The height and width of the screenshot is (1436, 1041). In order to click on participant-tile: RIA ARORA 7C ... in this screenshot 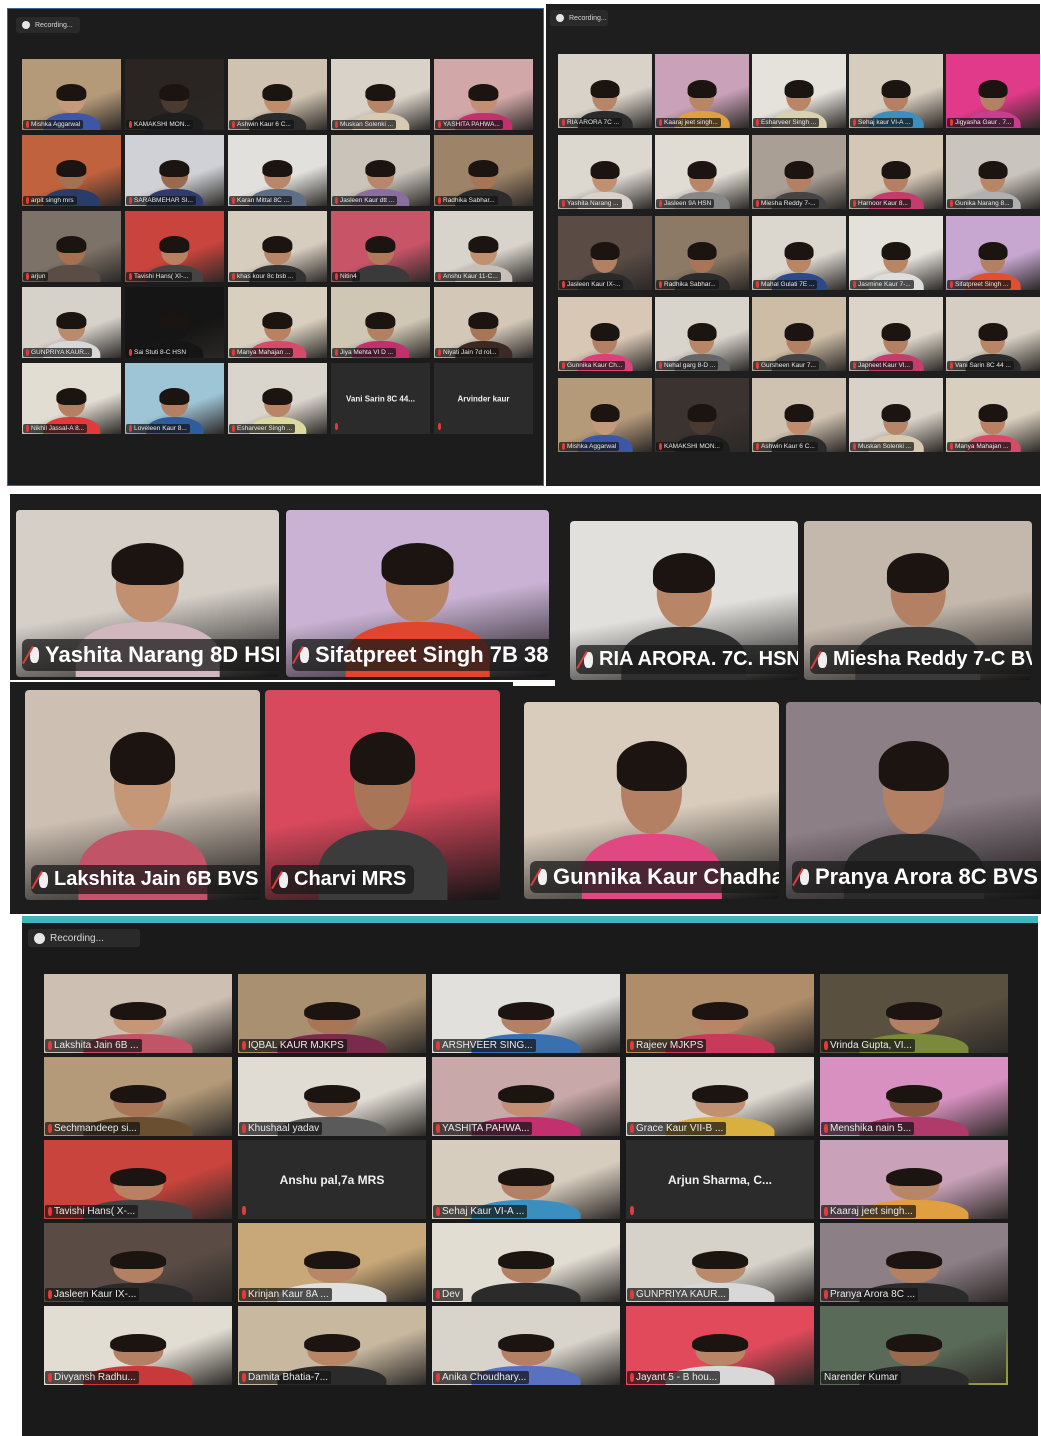, I will do `click(605, 91)`.